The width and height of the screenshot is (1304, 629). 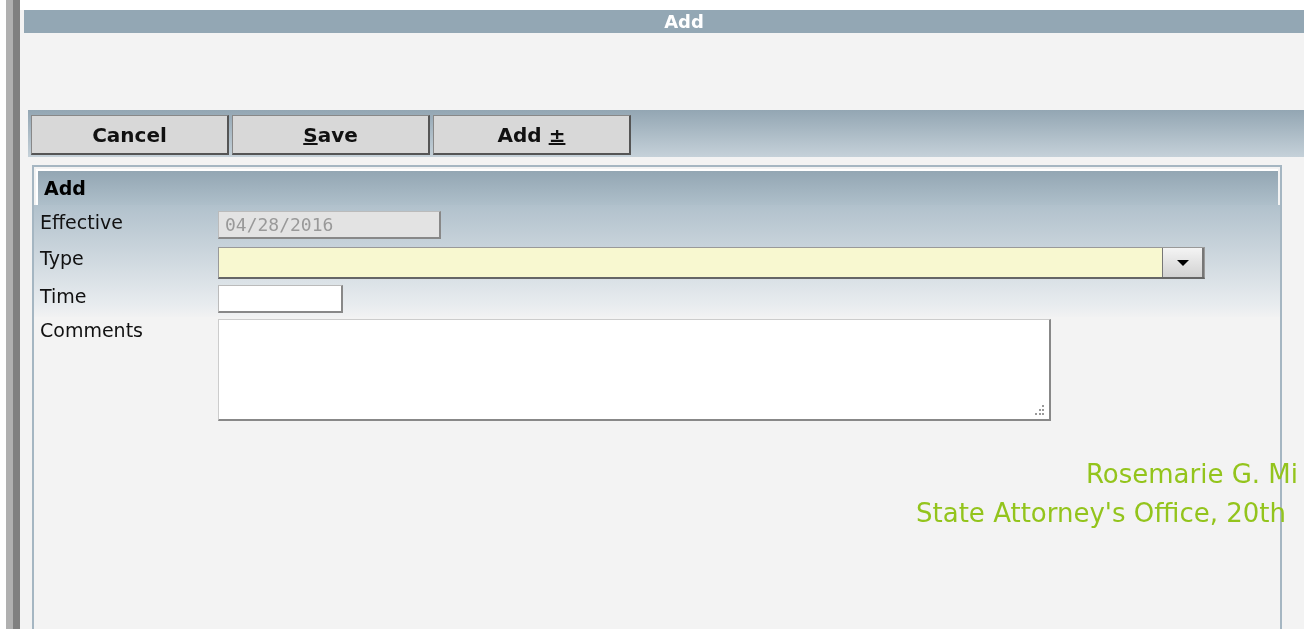 What do you see at coordinates (634, 370) in the screenshot?
I see `text-area` at bounding box center [634, 370].